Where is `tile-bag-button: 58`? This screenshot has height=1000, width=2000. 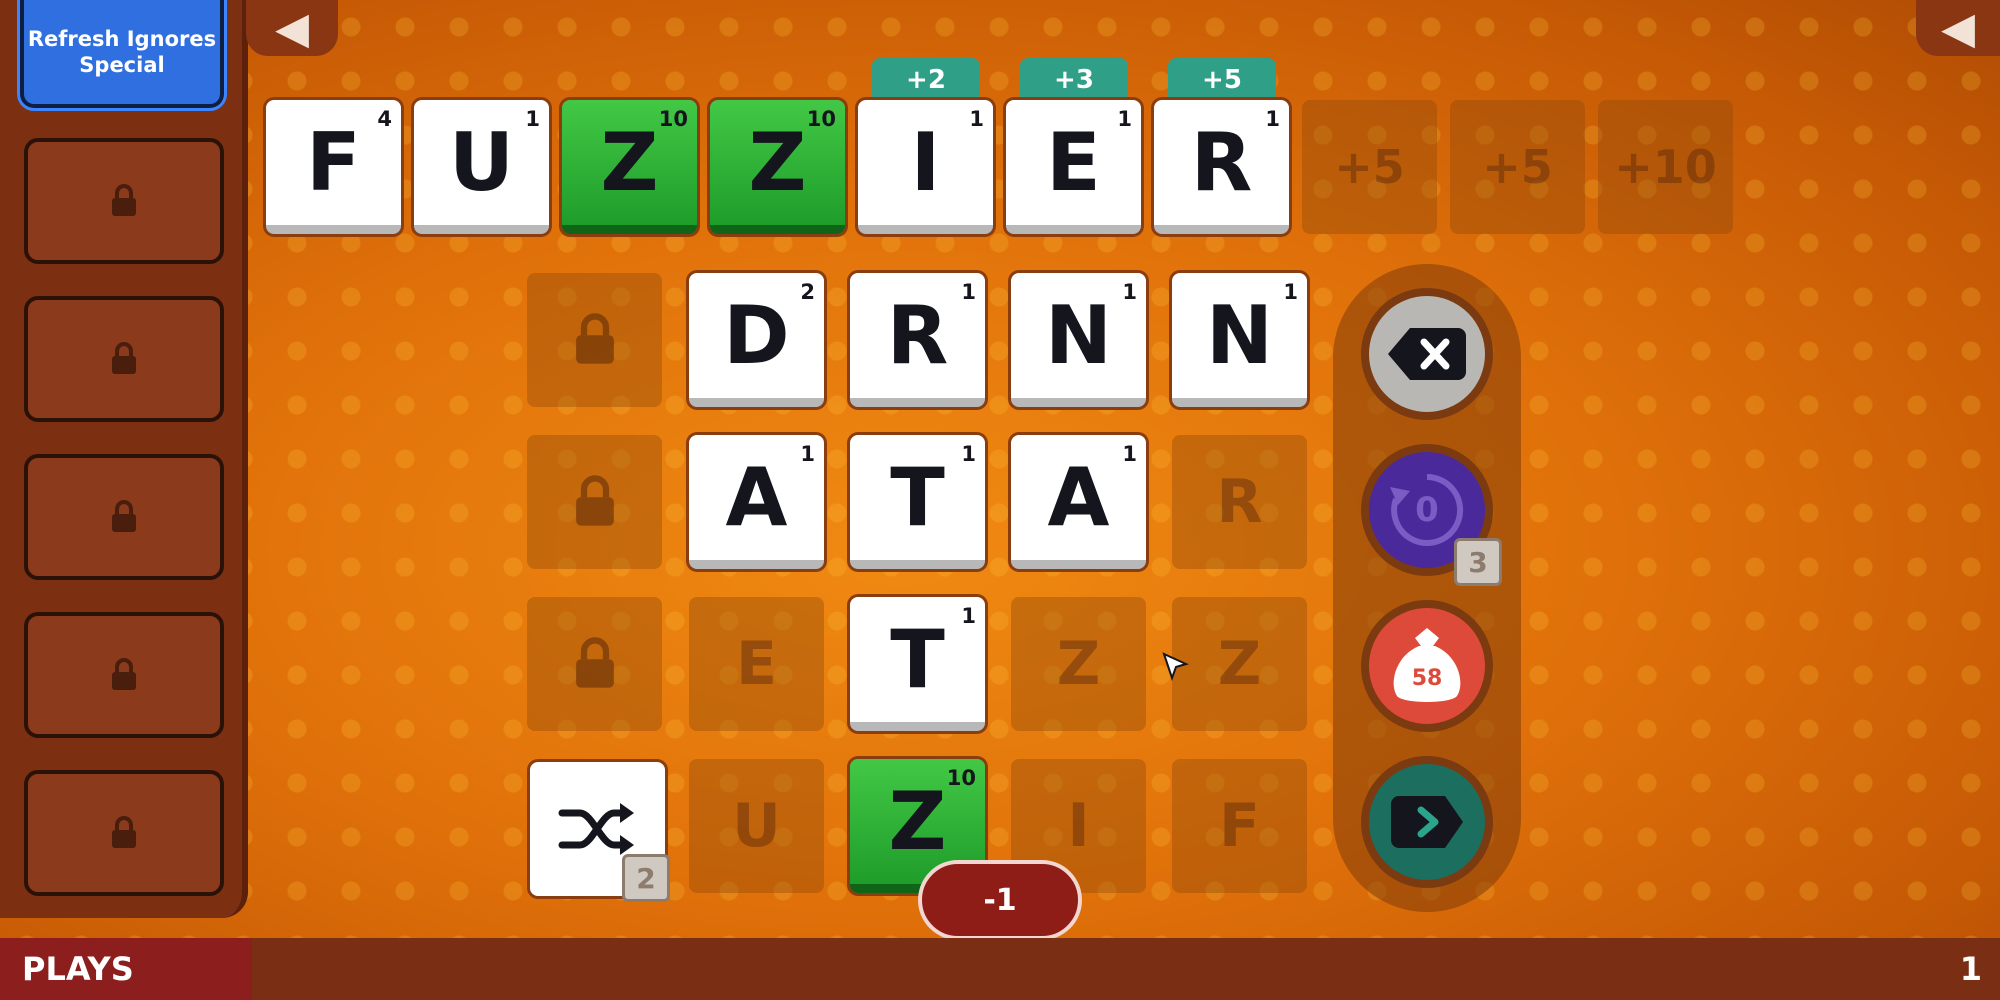
tile-bag-button: 58 is located at coordinates (1427, 666).